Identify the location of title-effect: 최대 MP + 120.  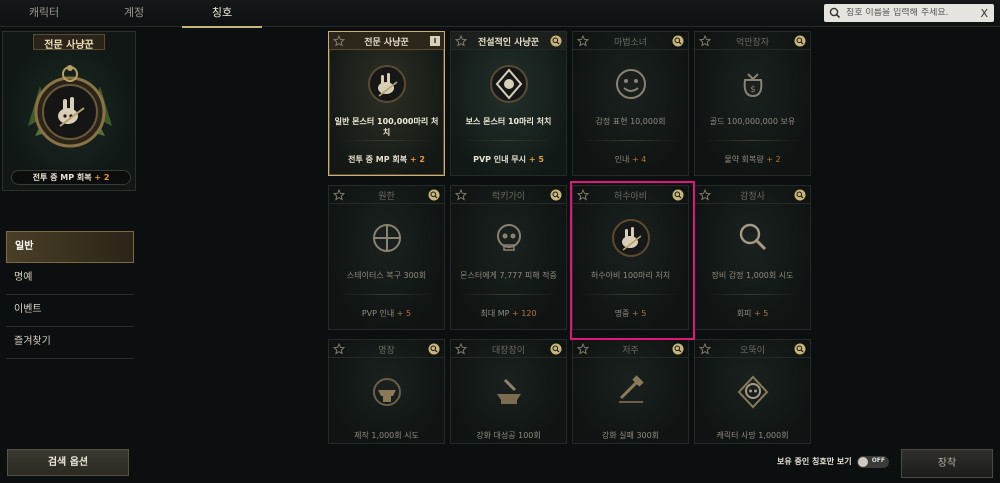
(508, 313).